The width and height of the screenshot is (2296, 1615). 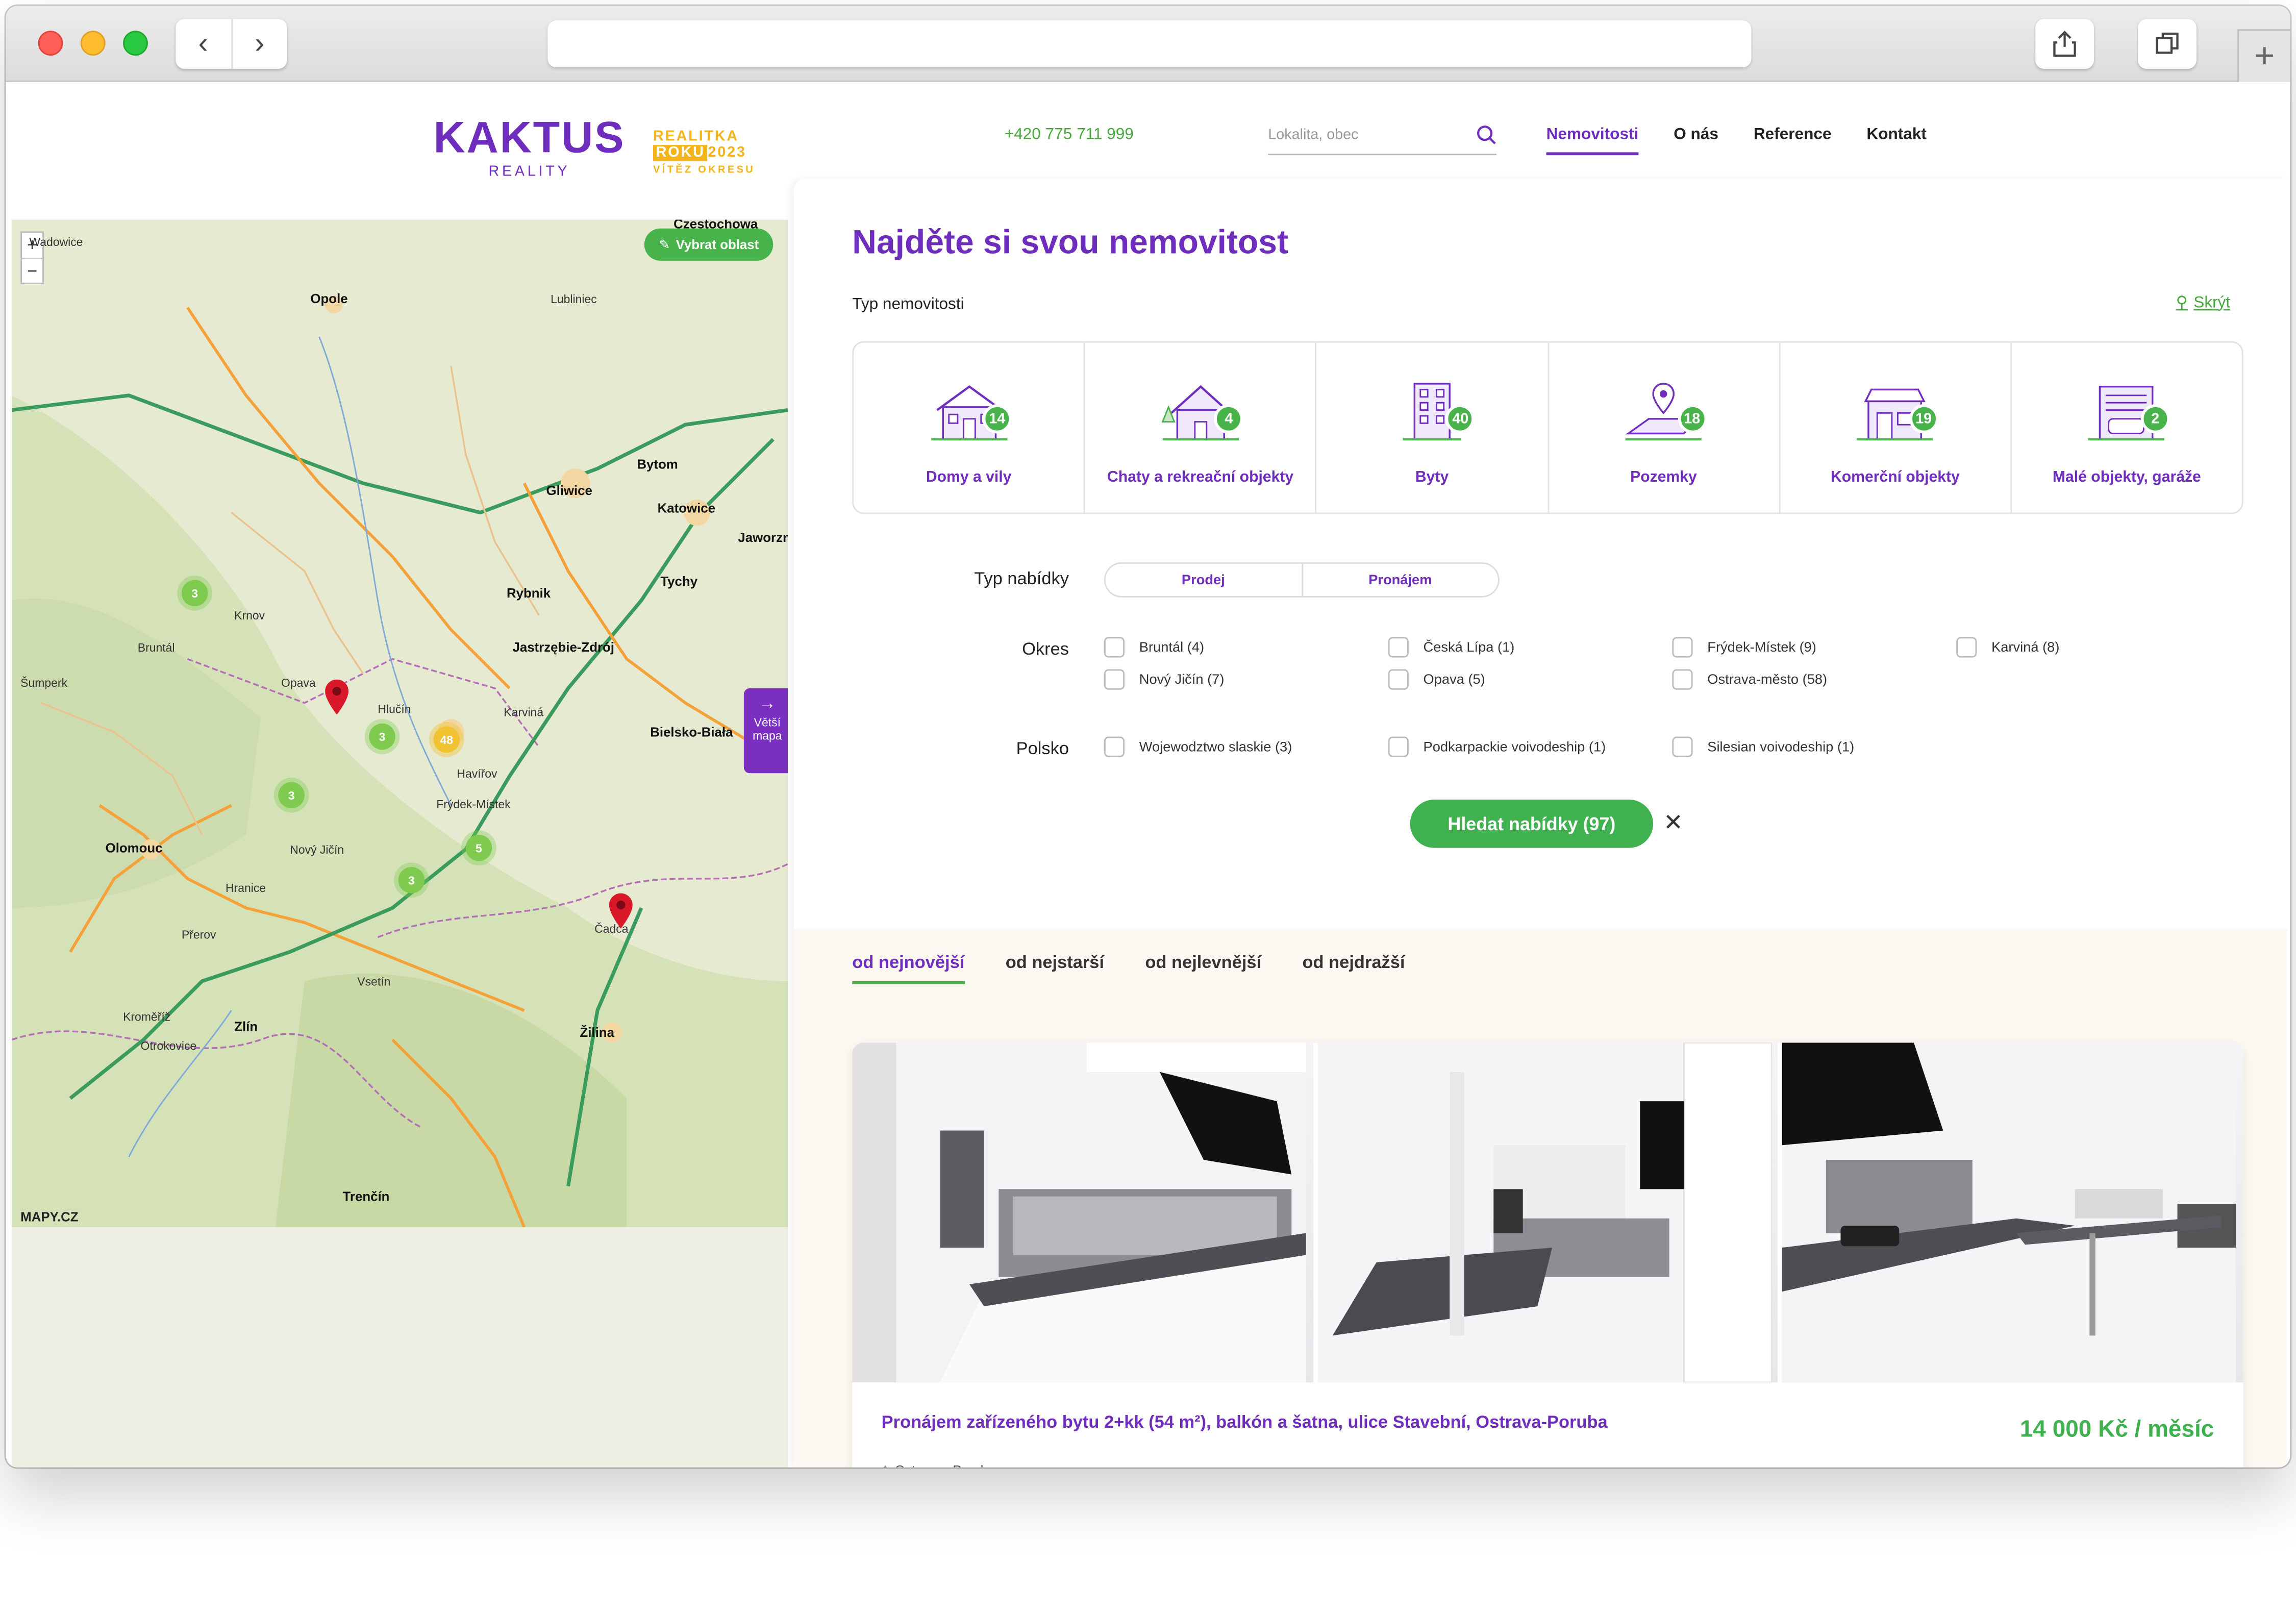 What do you see at coordinates (1069, 134) in the screenshot?
I see `phone-number: +420 775 711 999` at bounding box center [1069, 134].